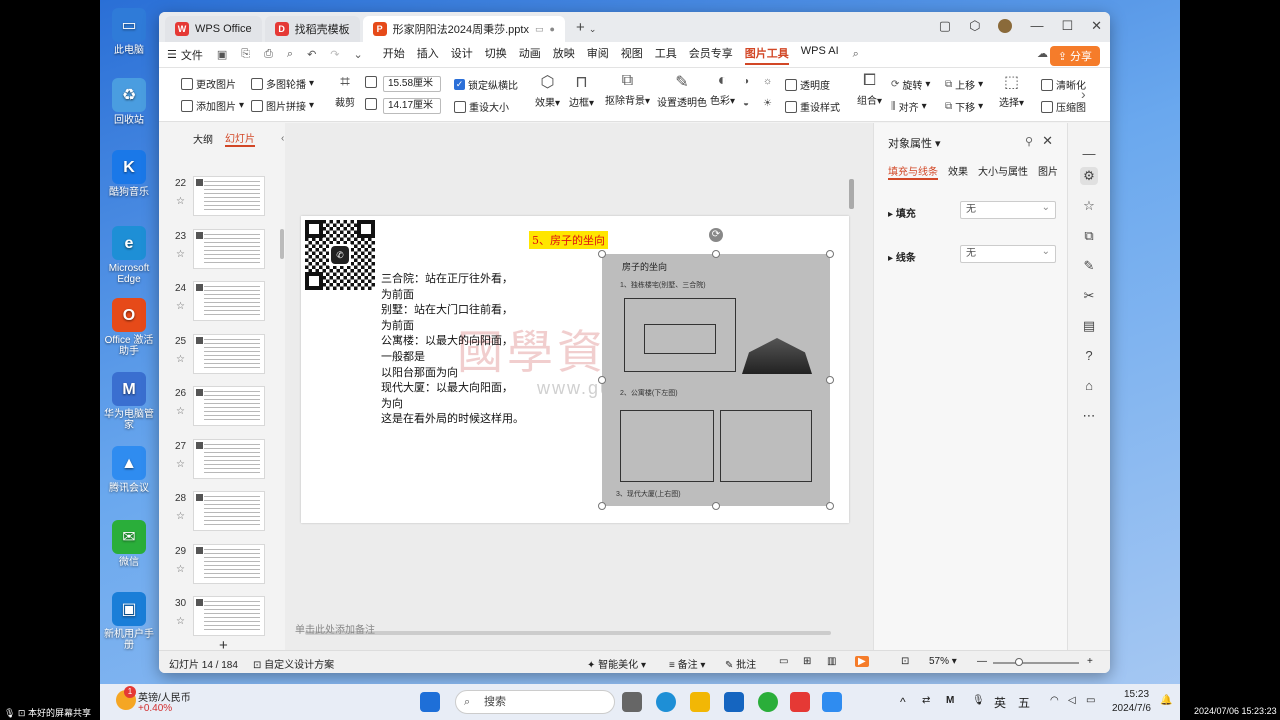 The height and width of the screenshot is (720, 1280). Describe the element at coordinates (978, 700) in the screenshot. I see `microphone-icon: 🎙` at that location.